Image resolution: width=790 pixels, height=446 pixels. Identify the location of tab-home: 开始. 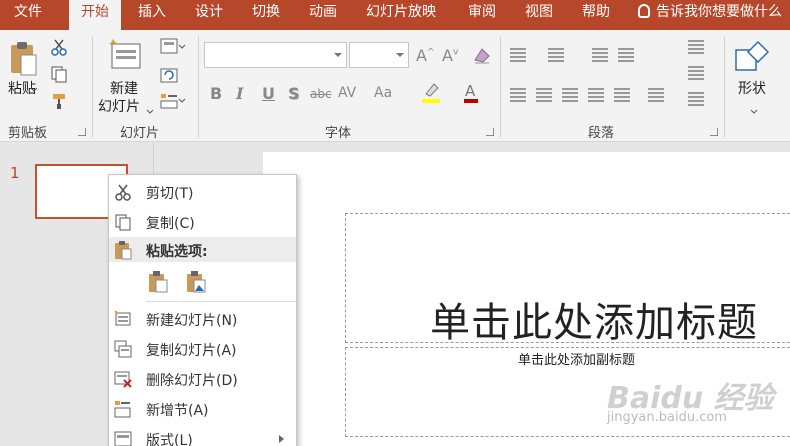
(95, 15).